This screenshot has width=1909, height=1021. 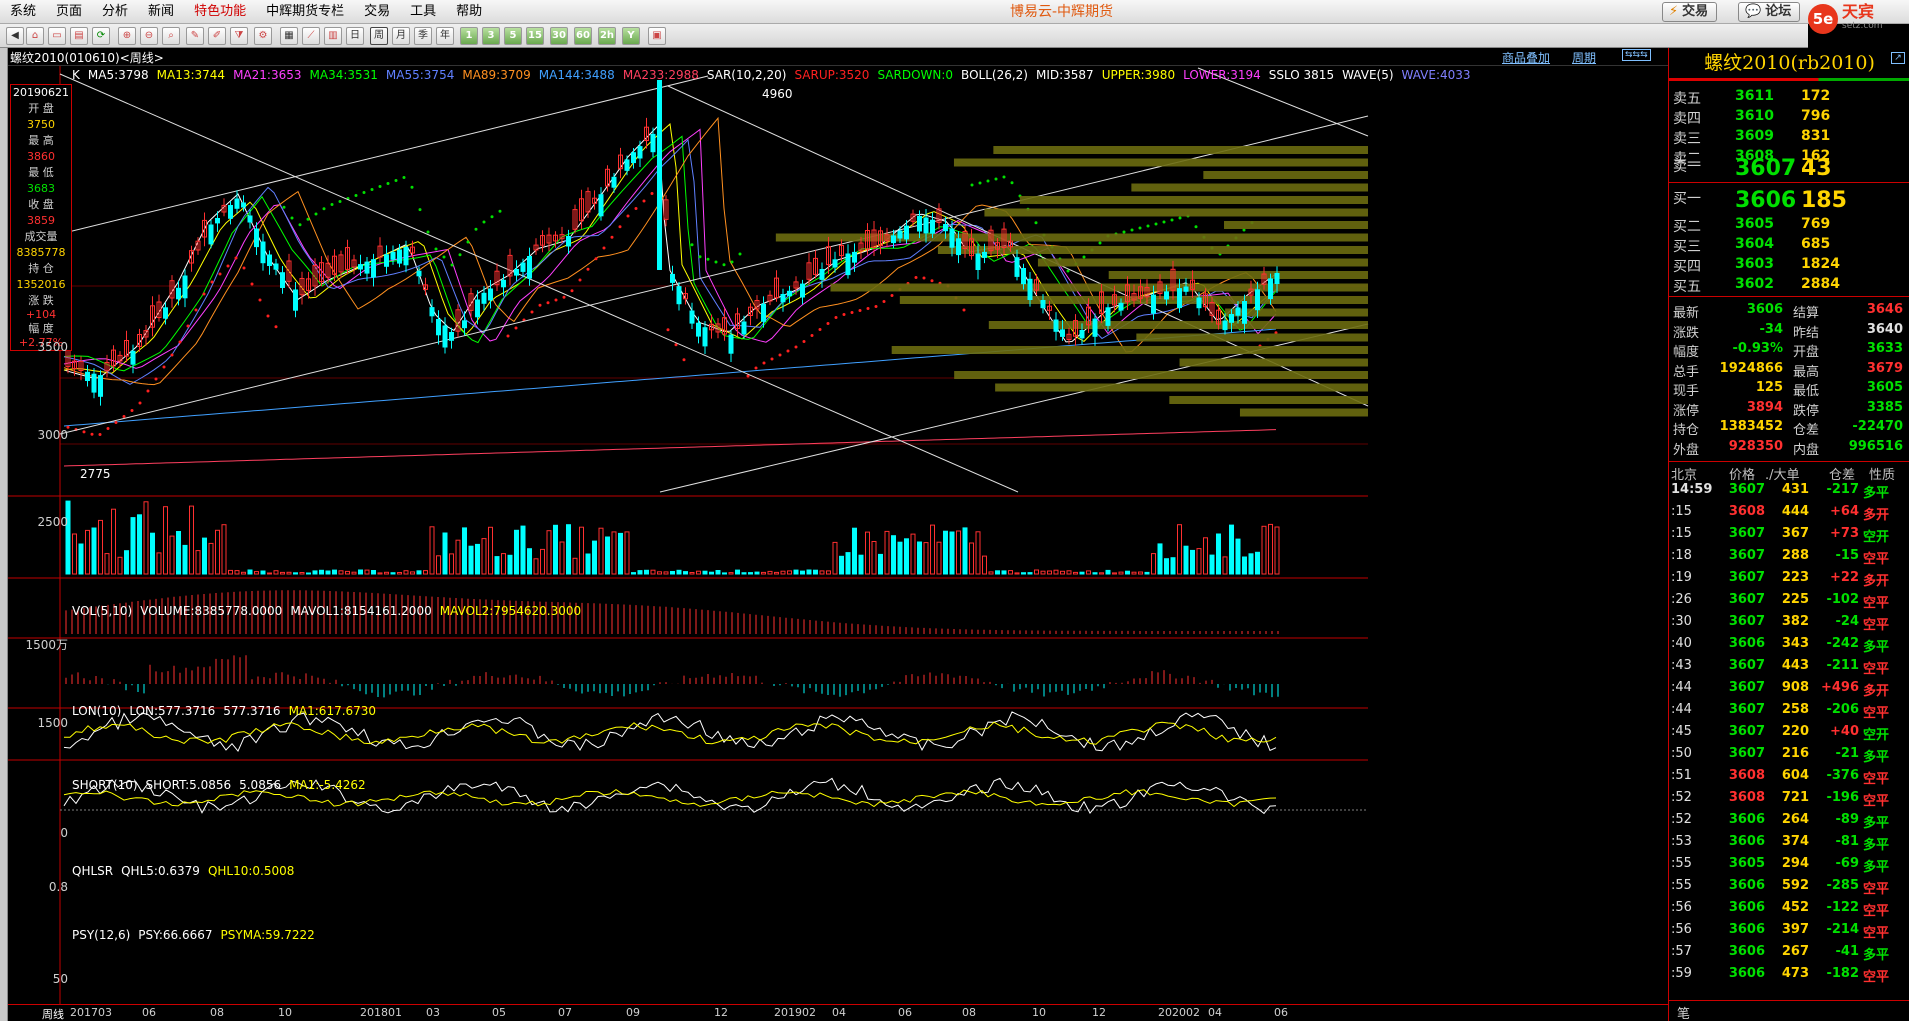 I want to click on info-open: 3750, so click(x=41, y=124).